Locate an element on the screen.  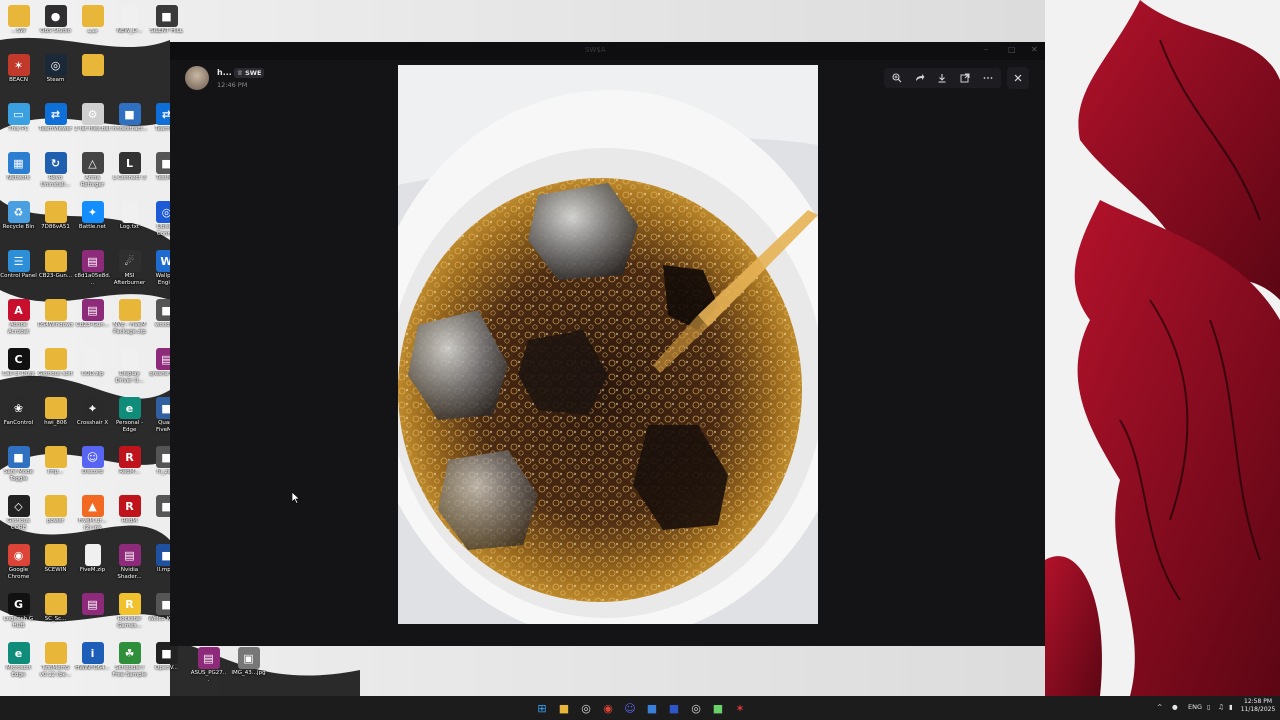
desktop-icon-label: Glorious soft is located at coordinates (55, 374).